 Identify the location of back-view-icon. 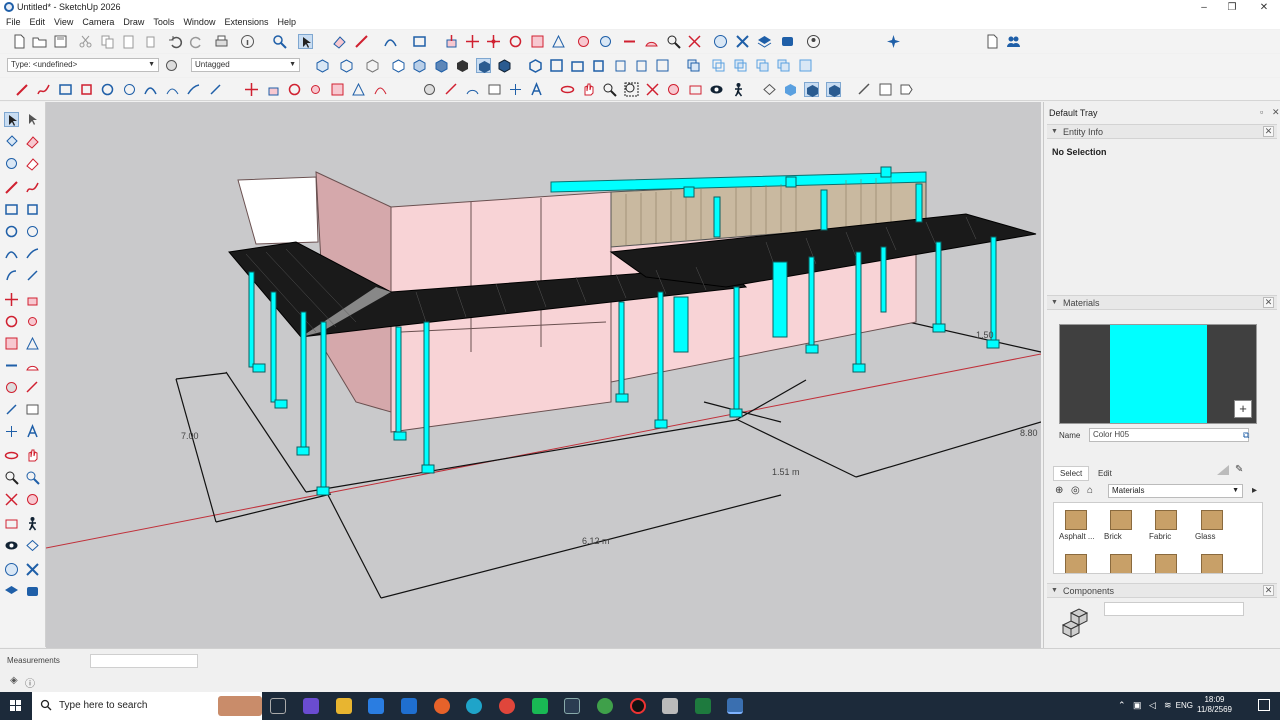
(620, 65).